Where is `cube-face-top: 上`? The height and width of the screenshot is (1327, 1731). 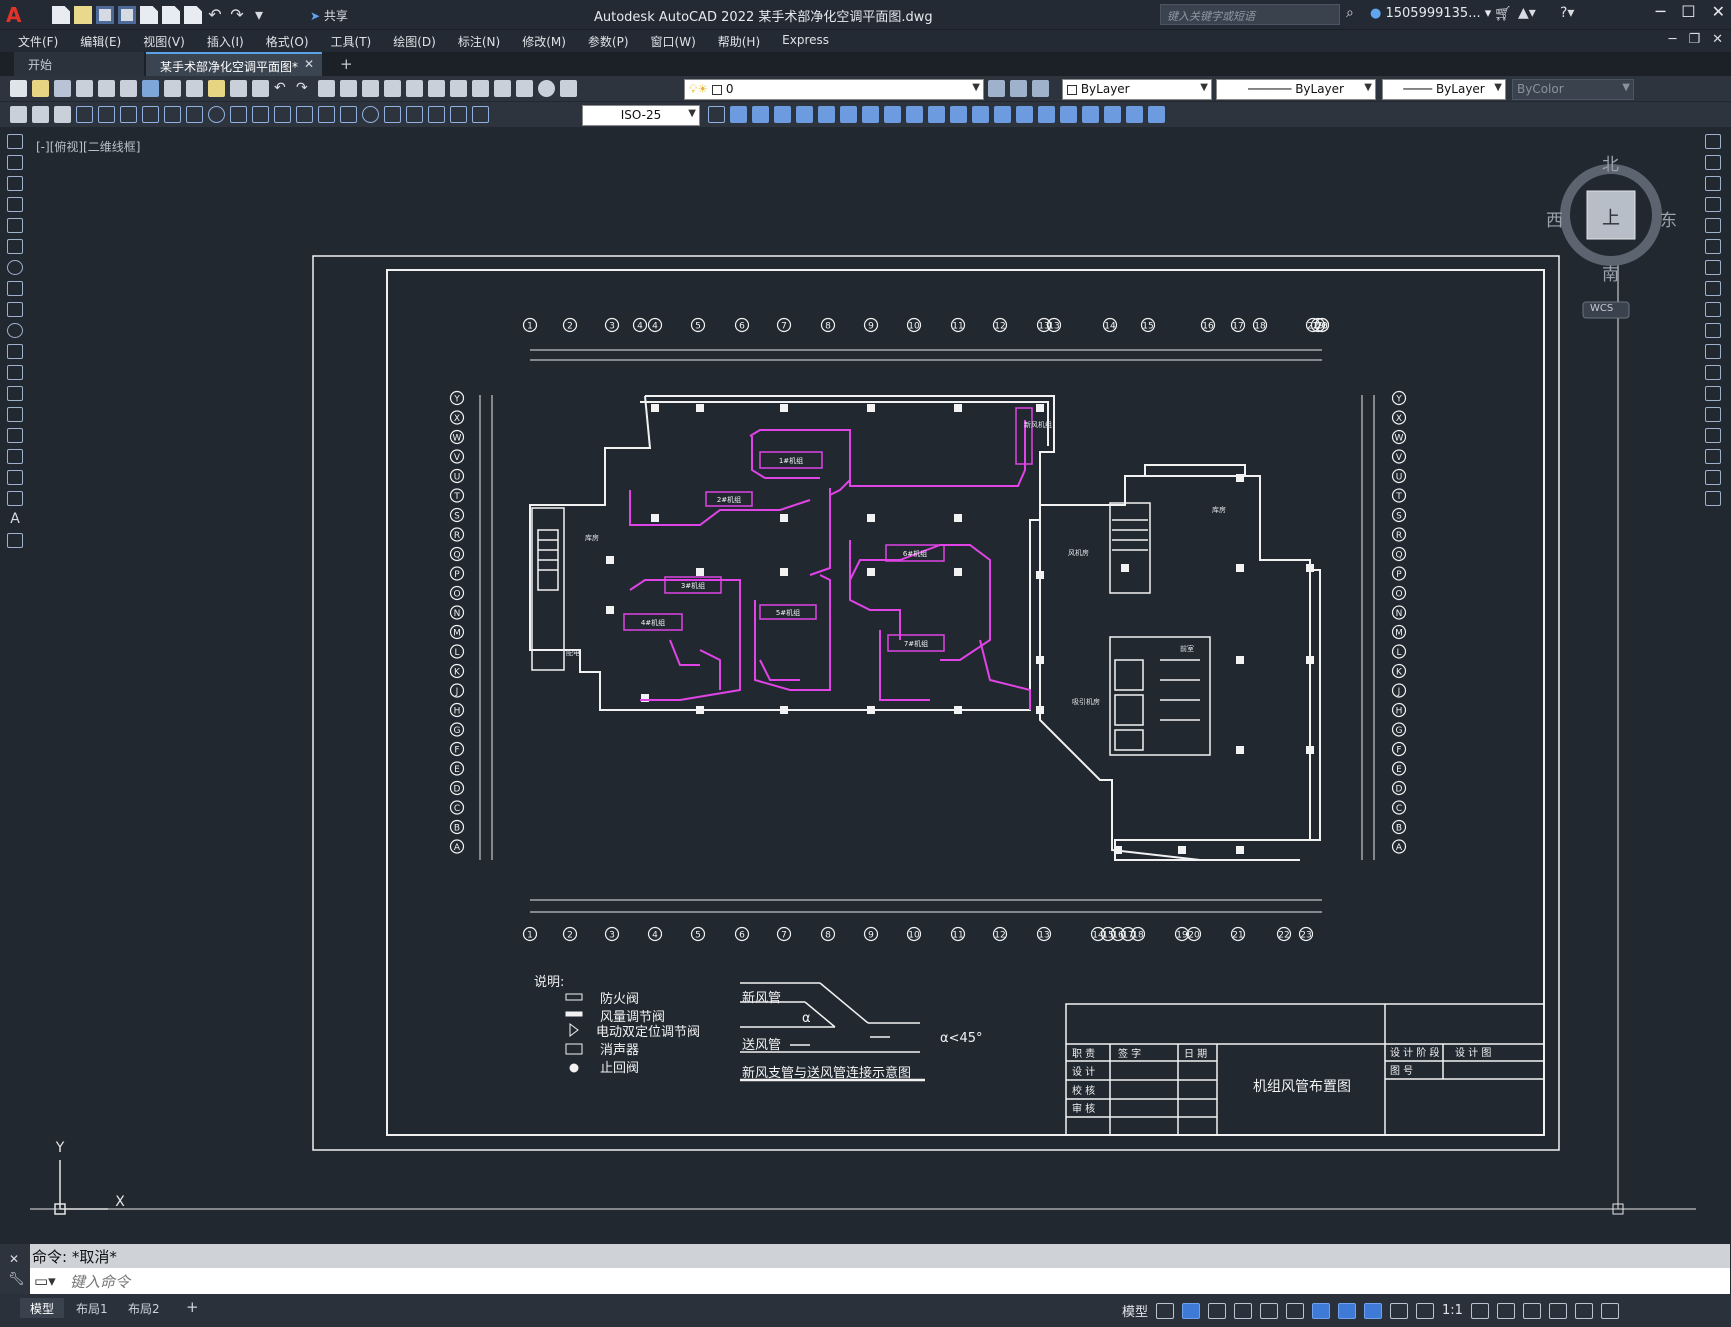
cube-face-top: 上 is located at coordinates (1611, 217).